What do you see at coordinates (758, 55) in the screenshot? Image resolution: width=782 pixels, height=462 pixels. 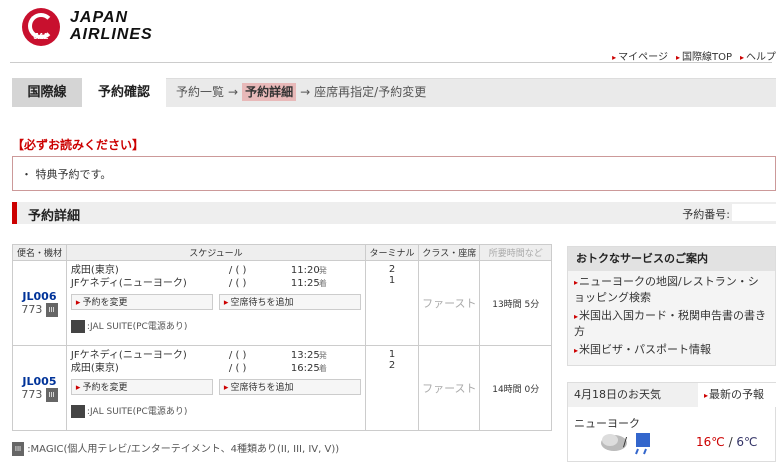 I see `help-link: ヘルプ` at bounding box center [758, 55].